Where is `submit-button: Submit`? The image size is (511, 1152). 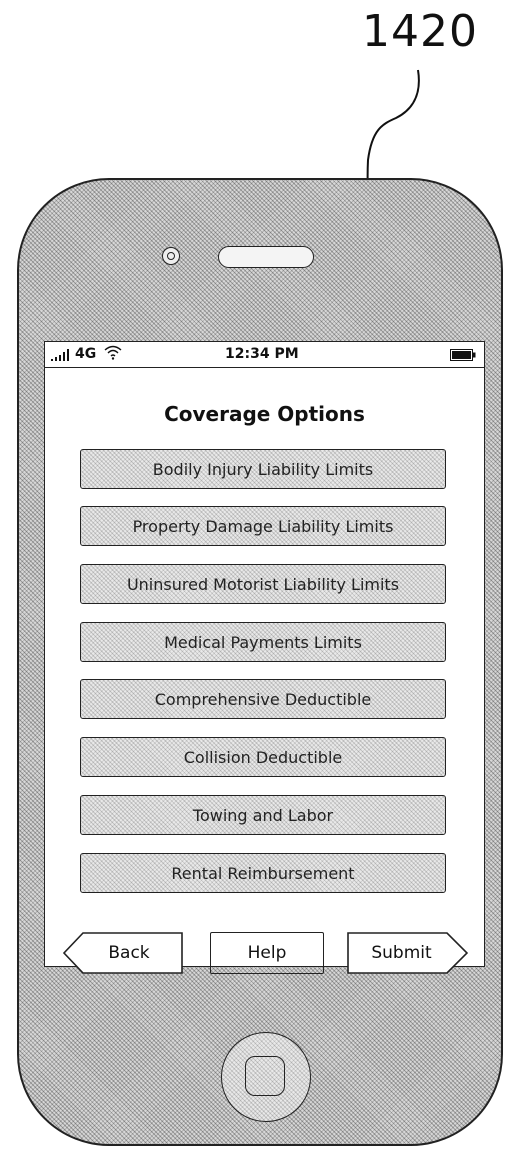
submit-button: Submit is located at coordinates (407, 953).